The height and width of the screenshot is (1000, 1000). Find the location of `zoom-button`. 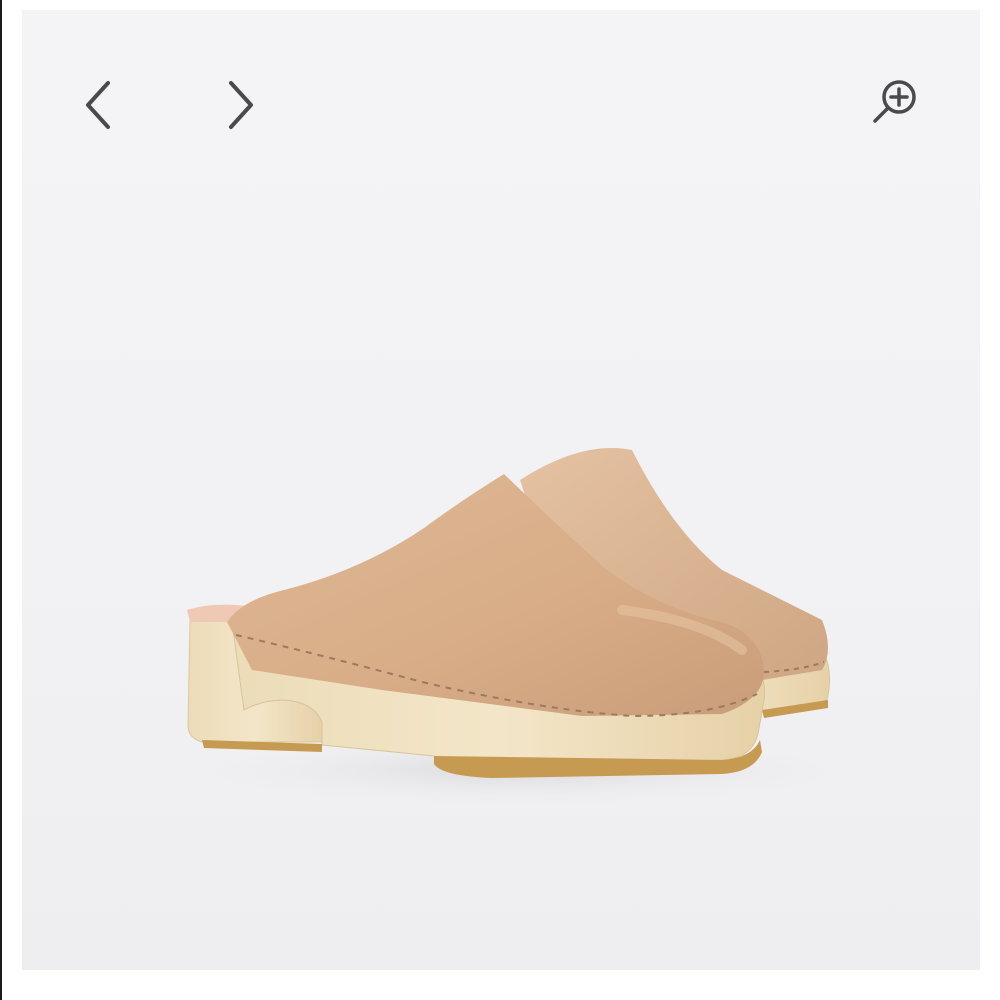

zoom-button is located at coordinates (895, 101).